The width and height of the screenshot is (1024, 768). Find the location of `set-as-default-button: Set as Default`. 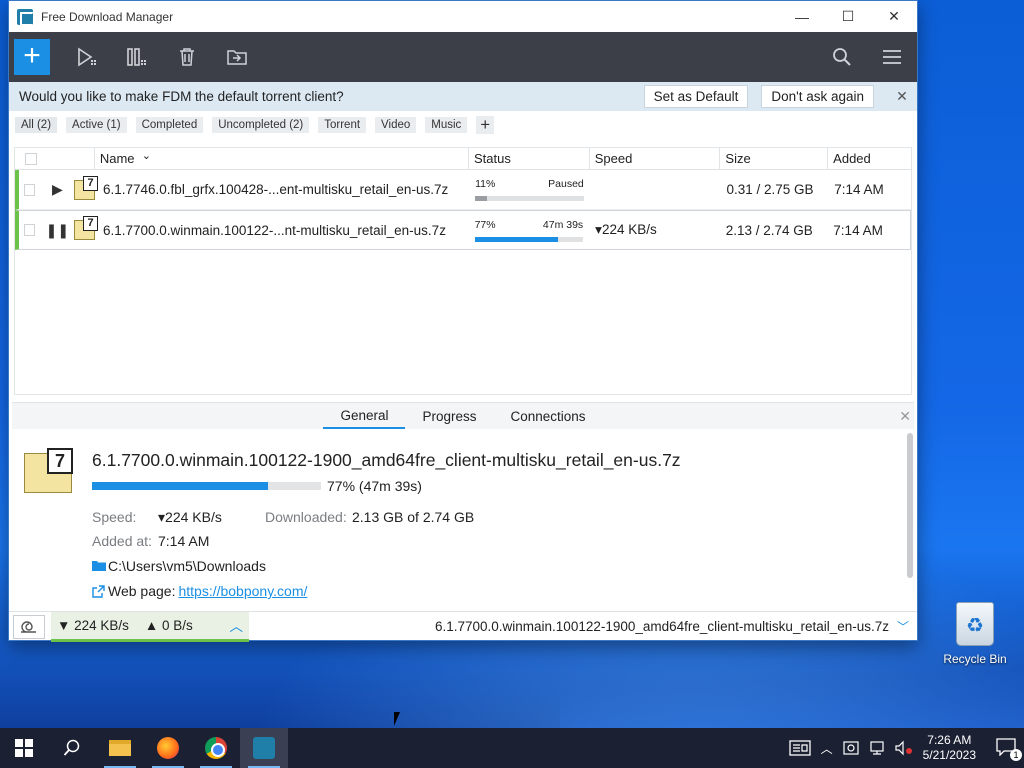

set-as-default-button: Set as Default is located at coordinates (696, 96).